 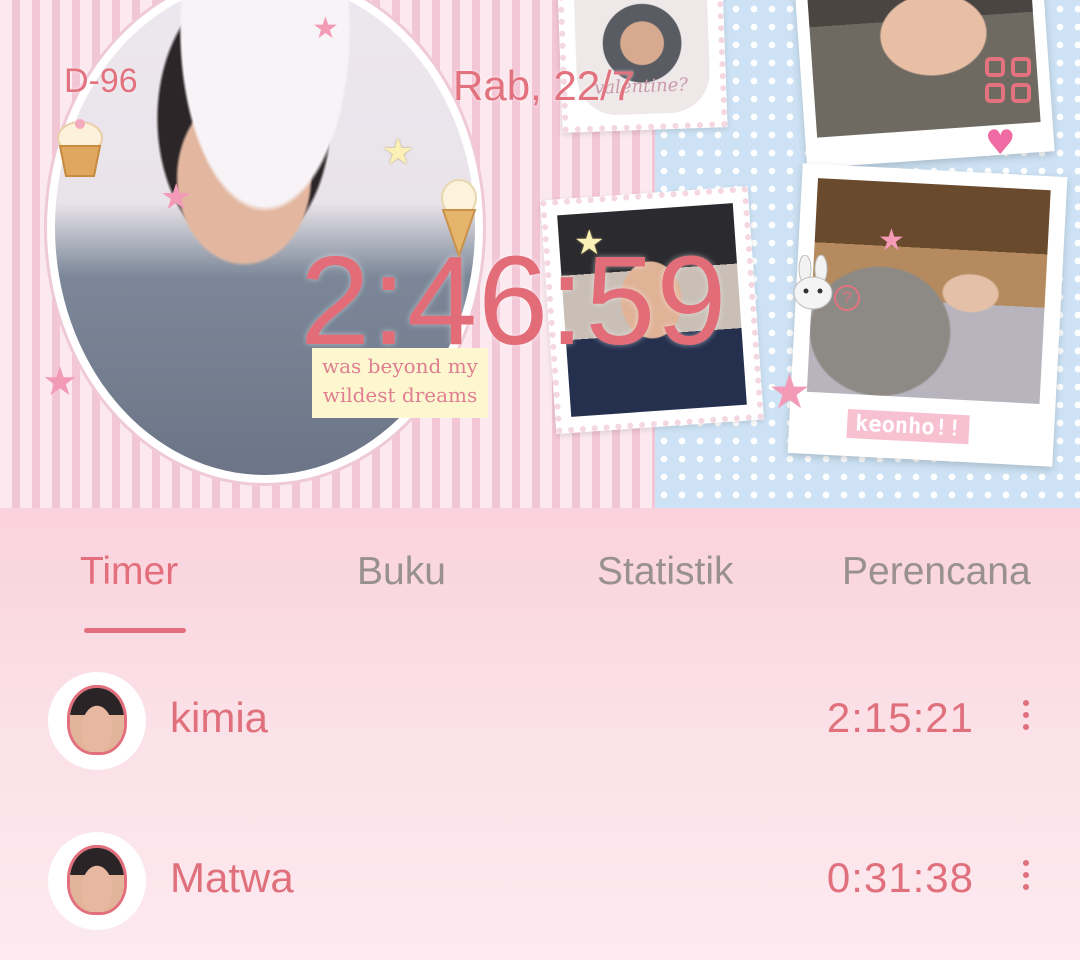 I want to click on polaroid-photo-right: keonho!!, so click(x=927, y=315).